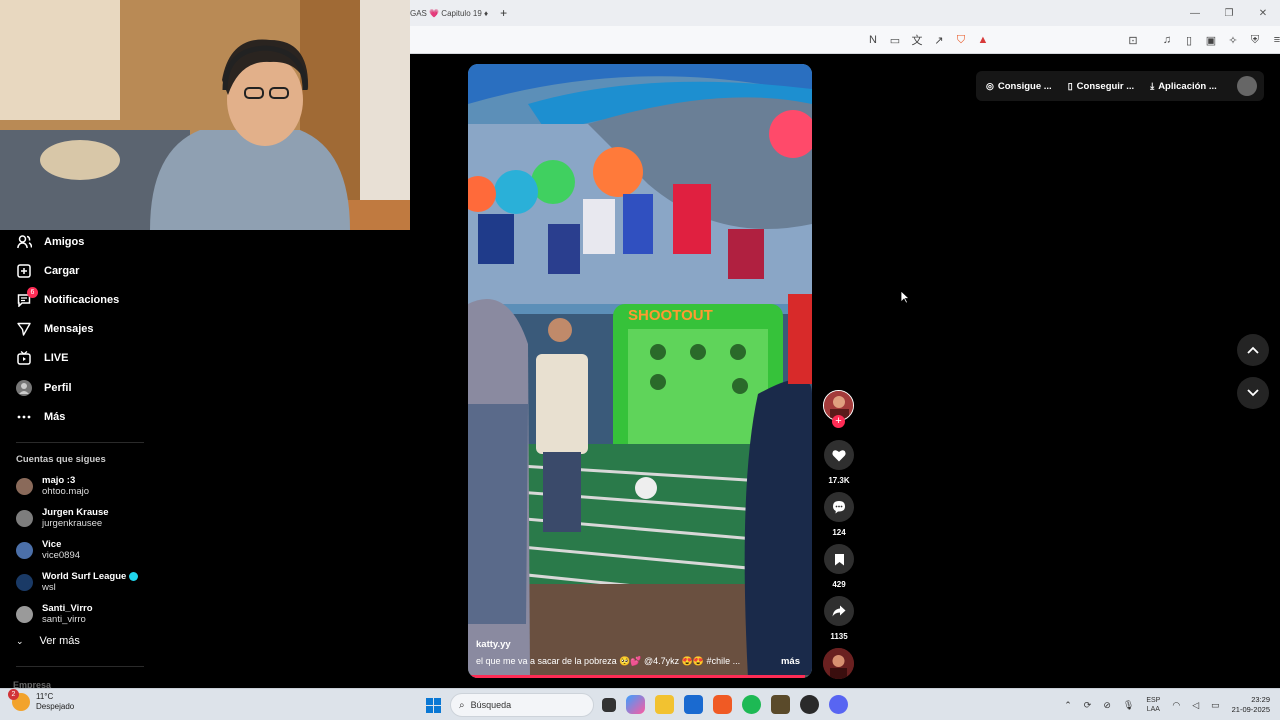 Image resolution: width=1280 pixels, height=720 pixels. I want to click on obs-icon, so click(809, 704).